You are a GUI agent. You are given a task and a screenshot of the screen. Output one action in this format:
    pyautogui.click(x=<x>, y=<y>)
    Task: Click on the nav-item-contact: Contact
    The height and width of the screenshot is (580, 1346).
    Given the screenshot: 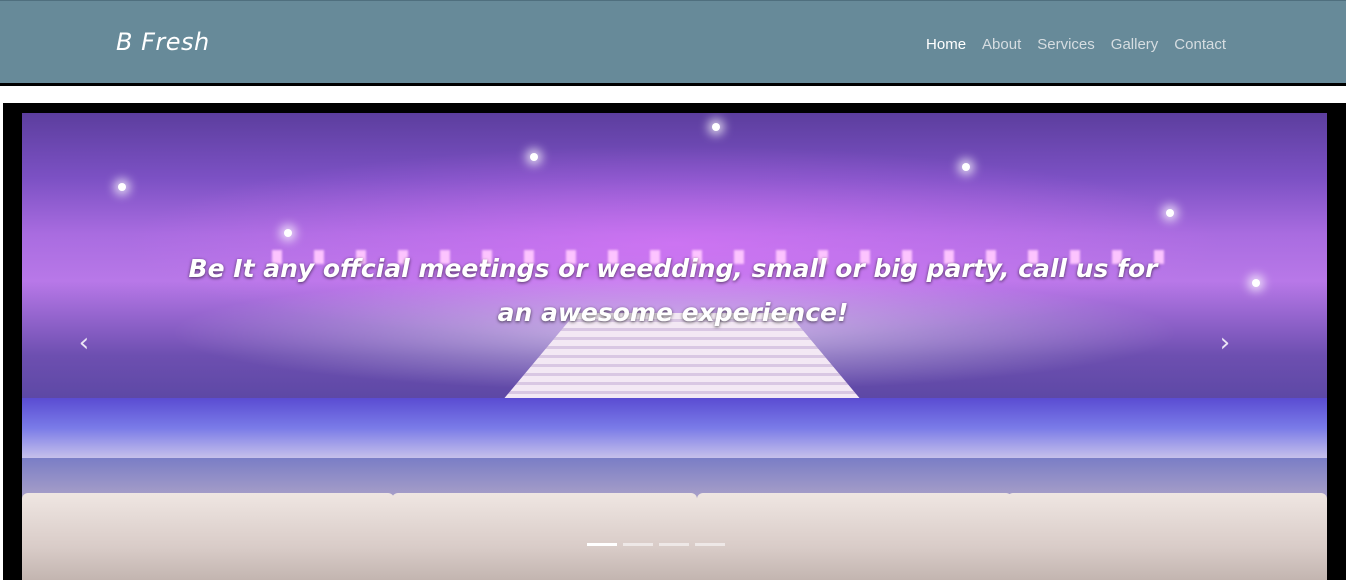 What is the action you would take?
    pyautogui.click(x=1200, y=43)
    